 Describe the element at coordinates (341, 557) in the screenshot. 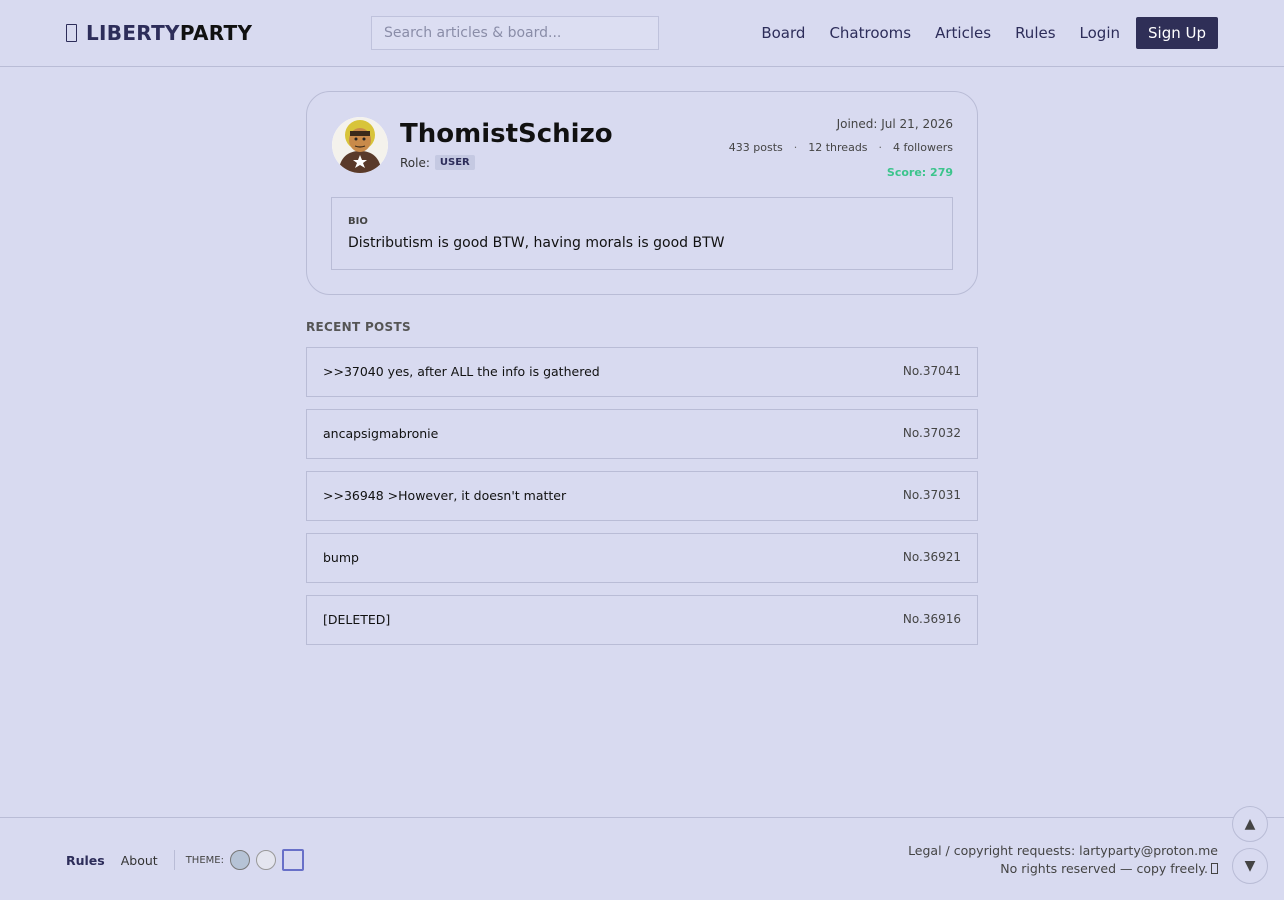

I see `post-text: bump` at that location.